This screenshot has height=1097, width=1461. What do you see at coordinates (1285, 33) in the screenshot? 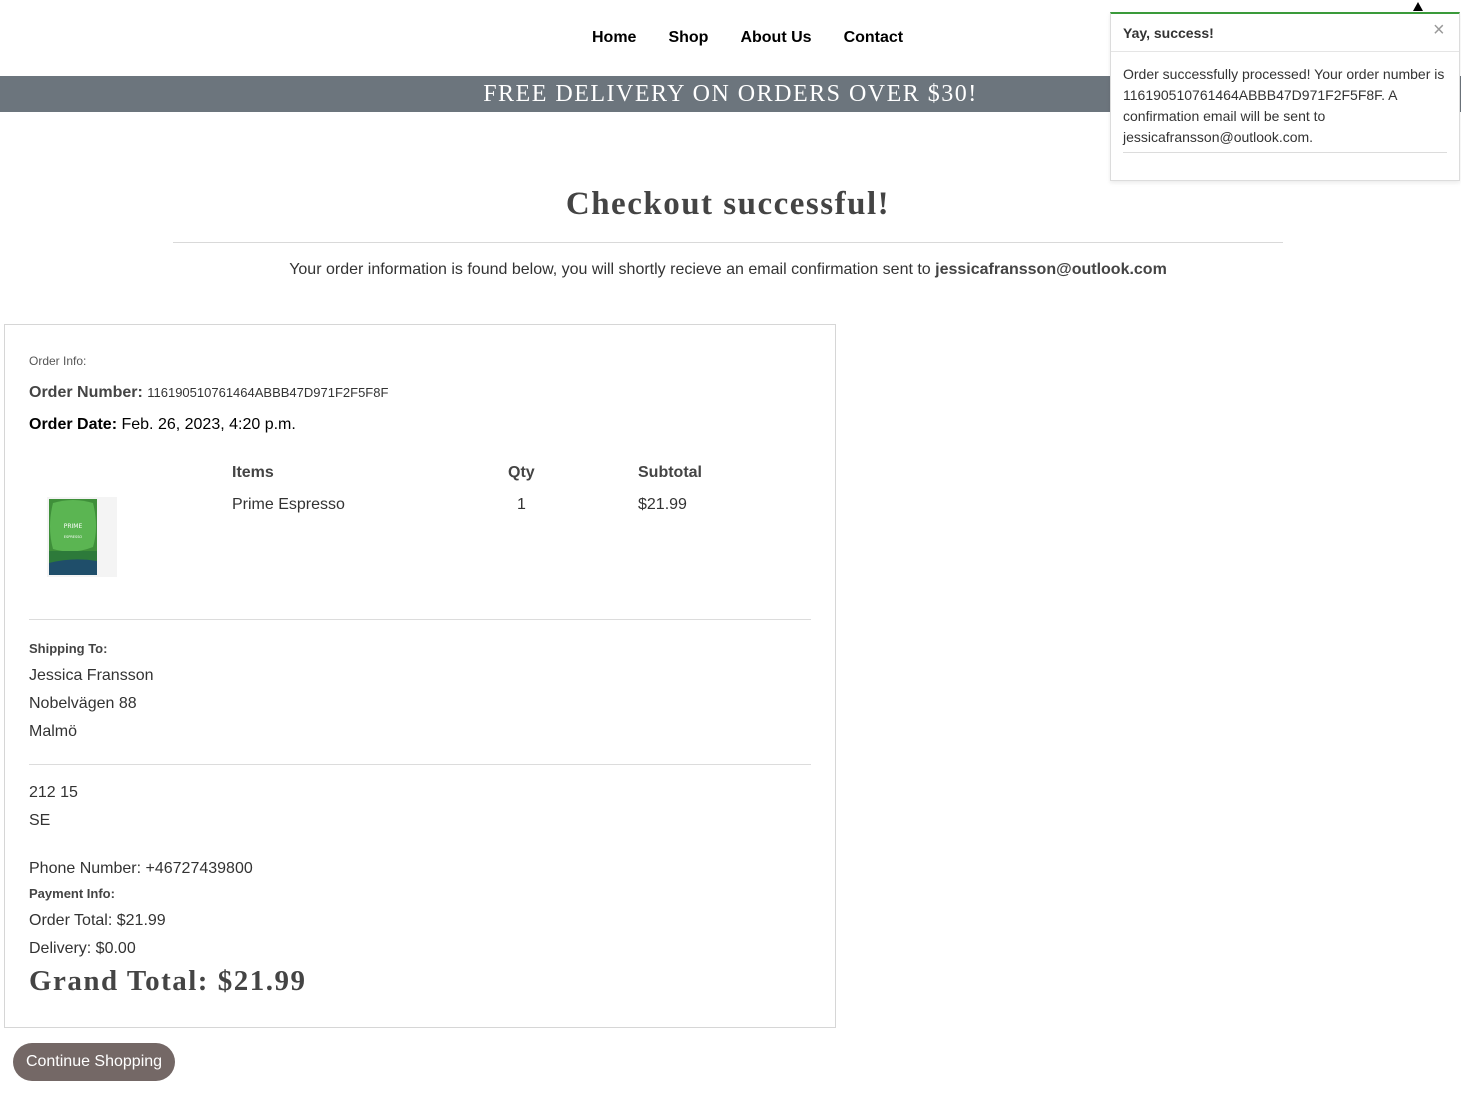
I see `toast-header: Yay, success! ×` at bounding box center [1285, 33].